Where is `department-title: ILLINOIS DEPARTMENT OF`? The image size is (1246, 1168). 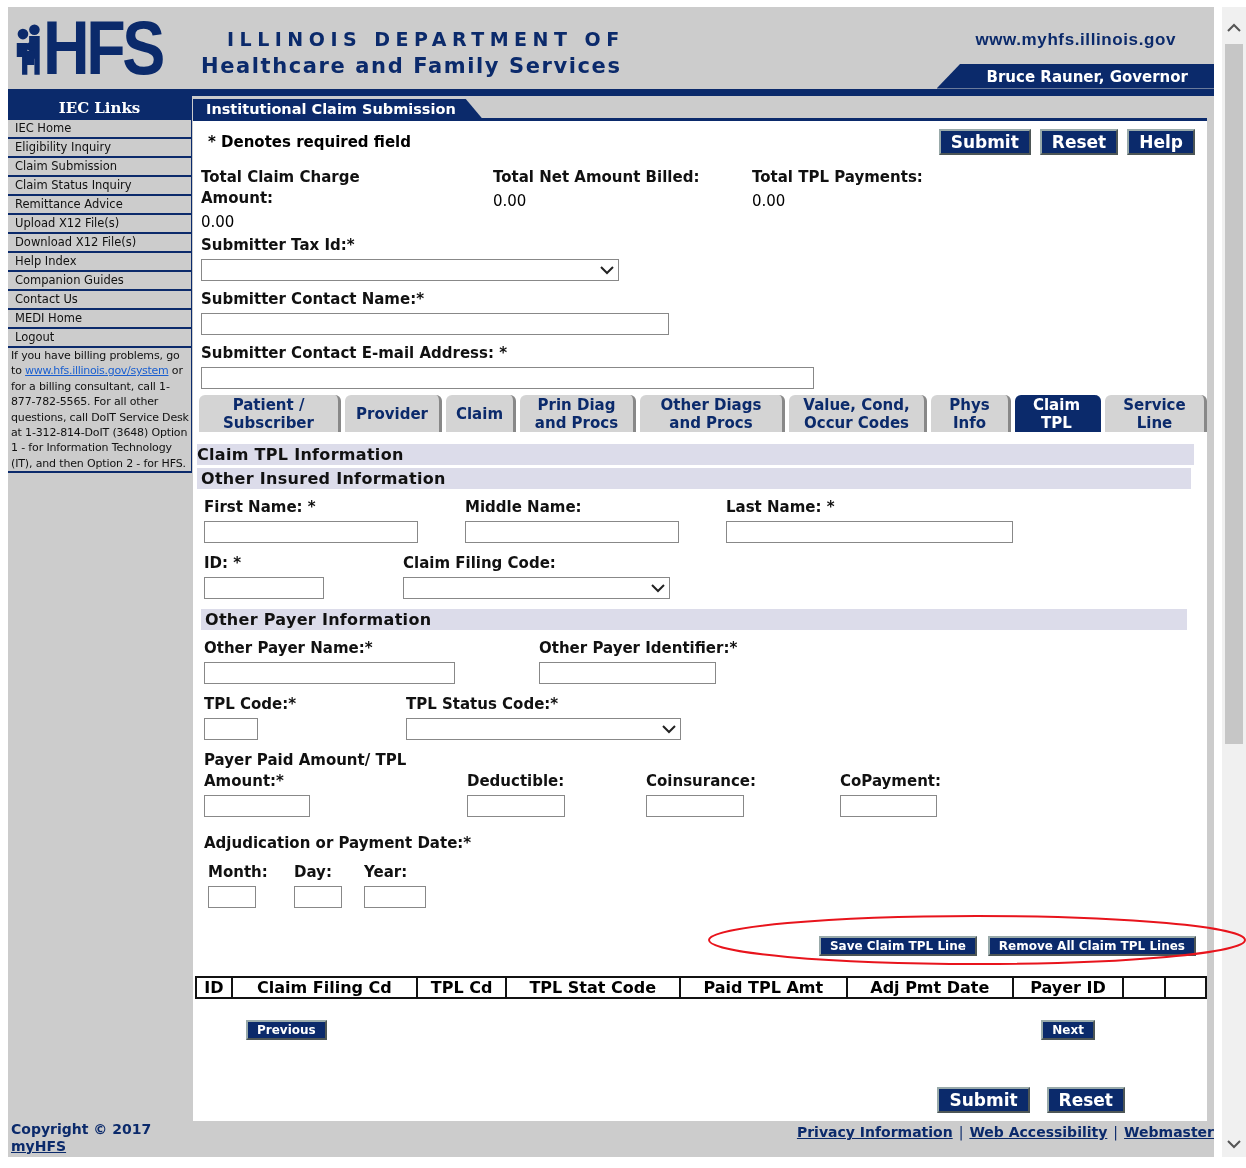 department-title: ILLINOIS DEPARTMENT OF is located at coordinates (426, 39).